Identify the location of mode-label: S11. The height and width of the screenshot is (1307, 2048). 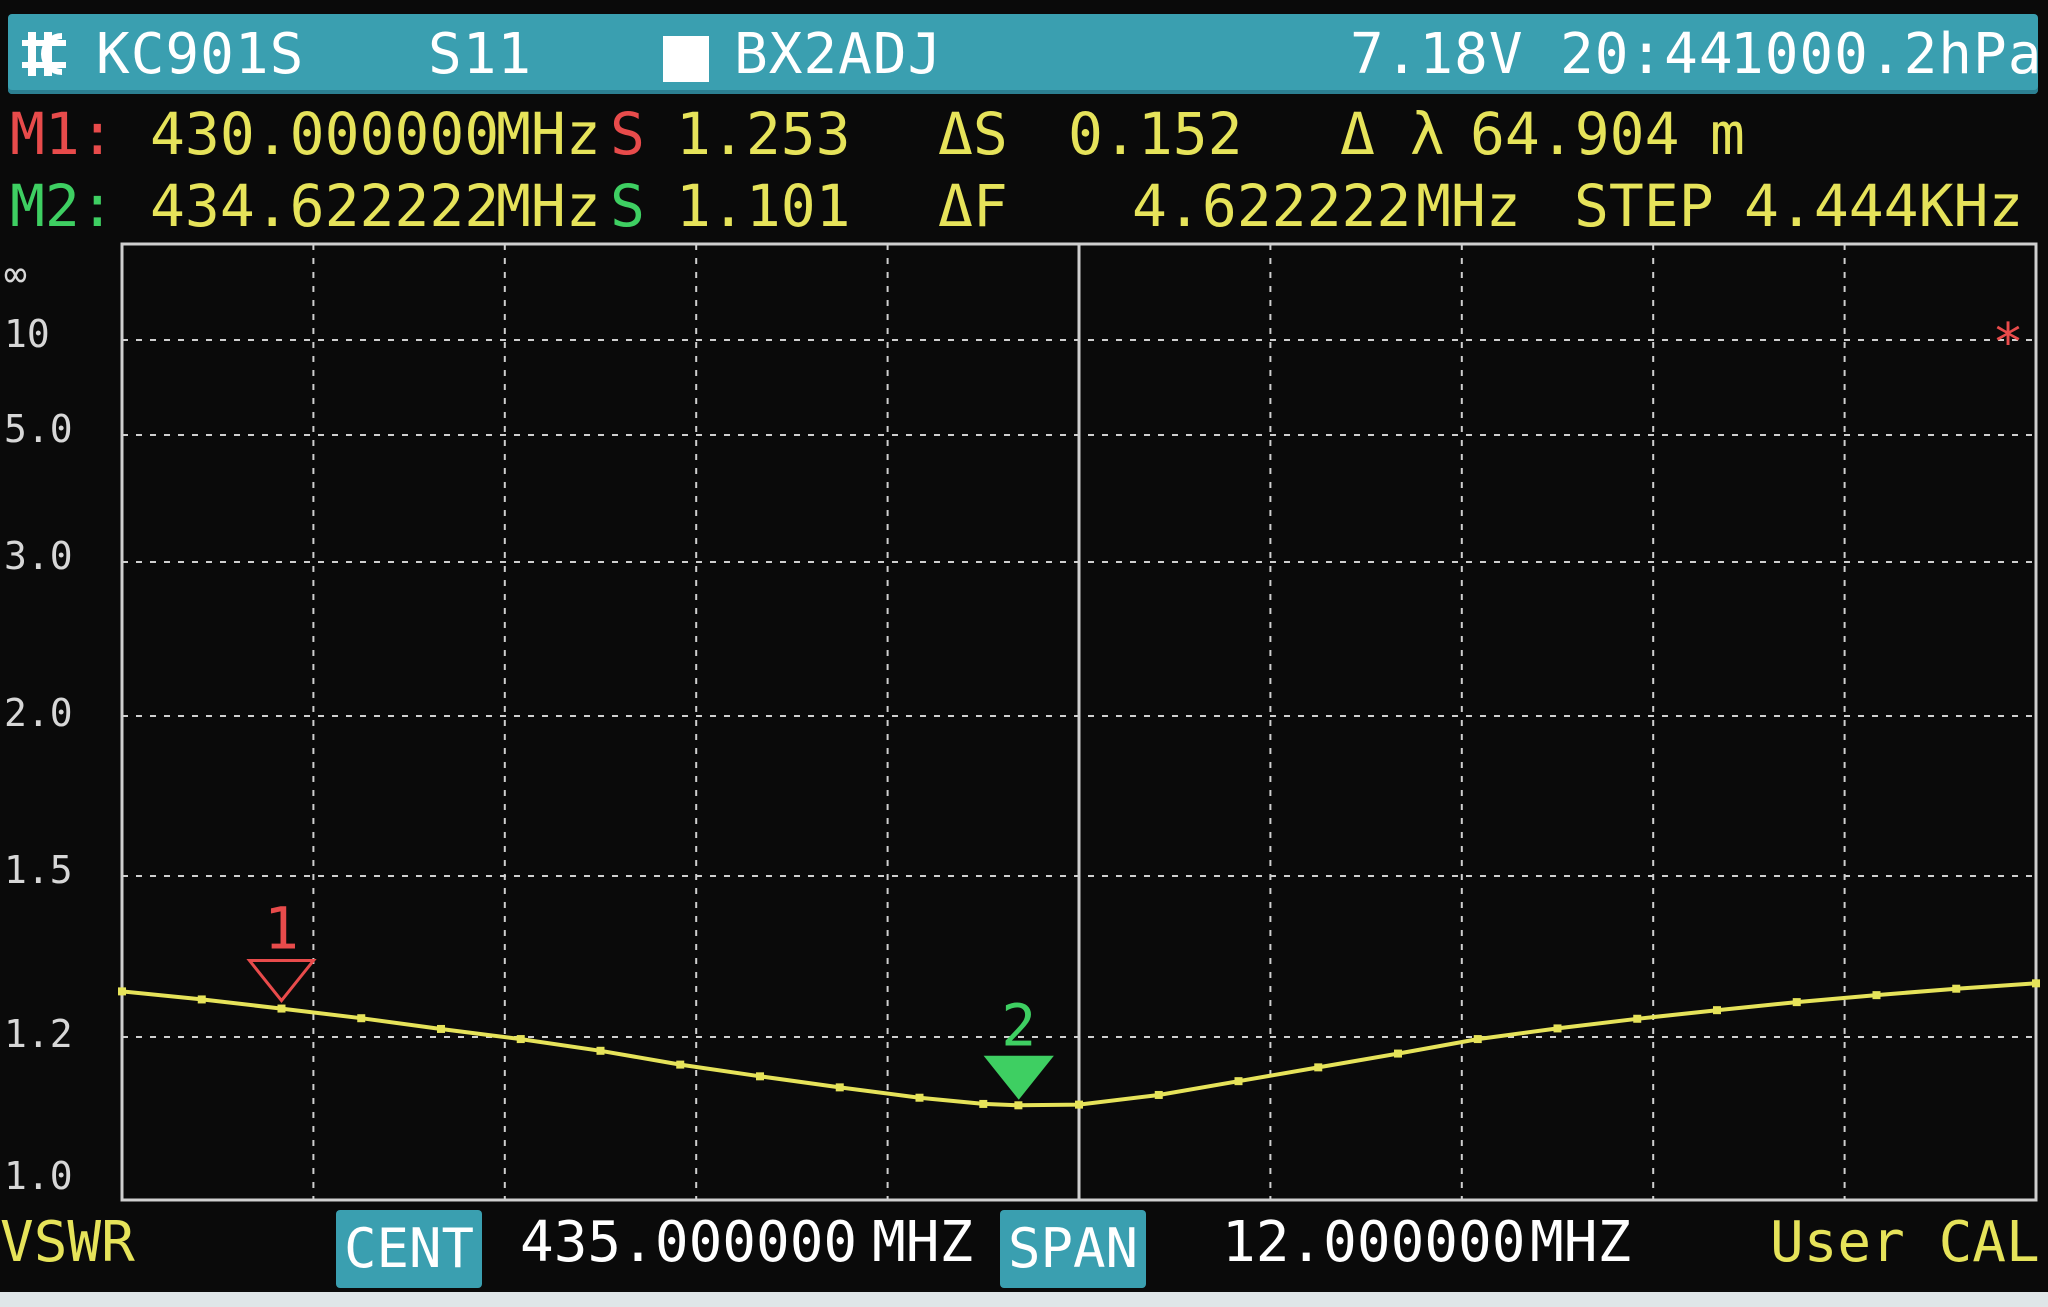
(480, 54).